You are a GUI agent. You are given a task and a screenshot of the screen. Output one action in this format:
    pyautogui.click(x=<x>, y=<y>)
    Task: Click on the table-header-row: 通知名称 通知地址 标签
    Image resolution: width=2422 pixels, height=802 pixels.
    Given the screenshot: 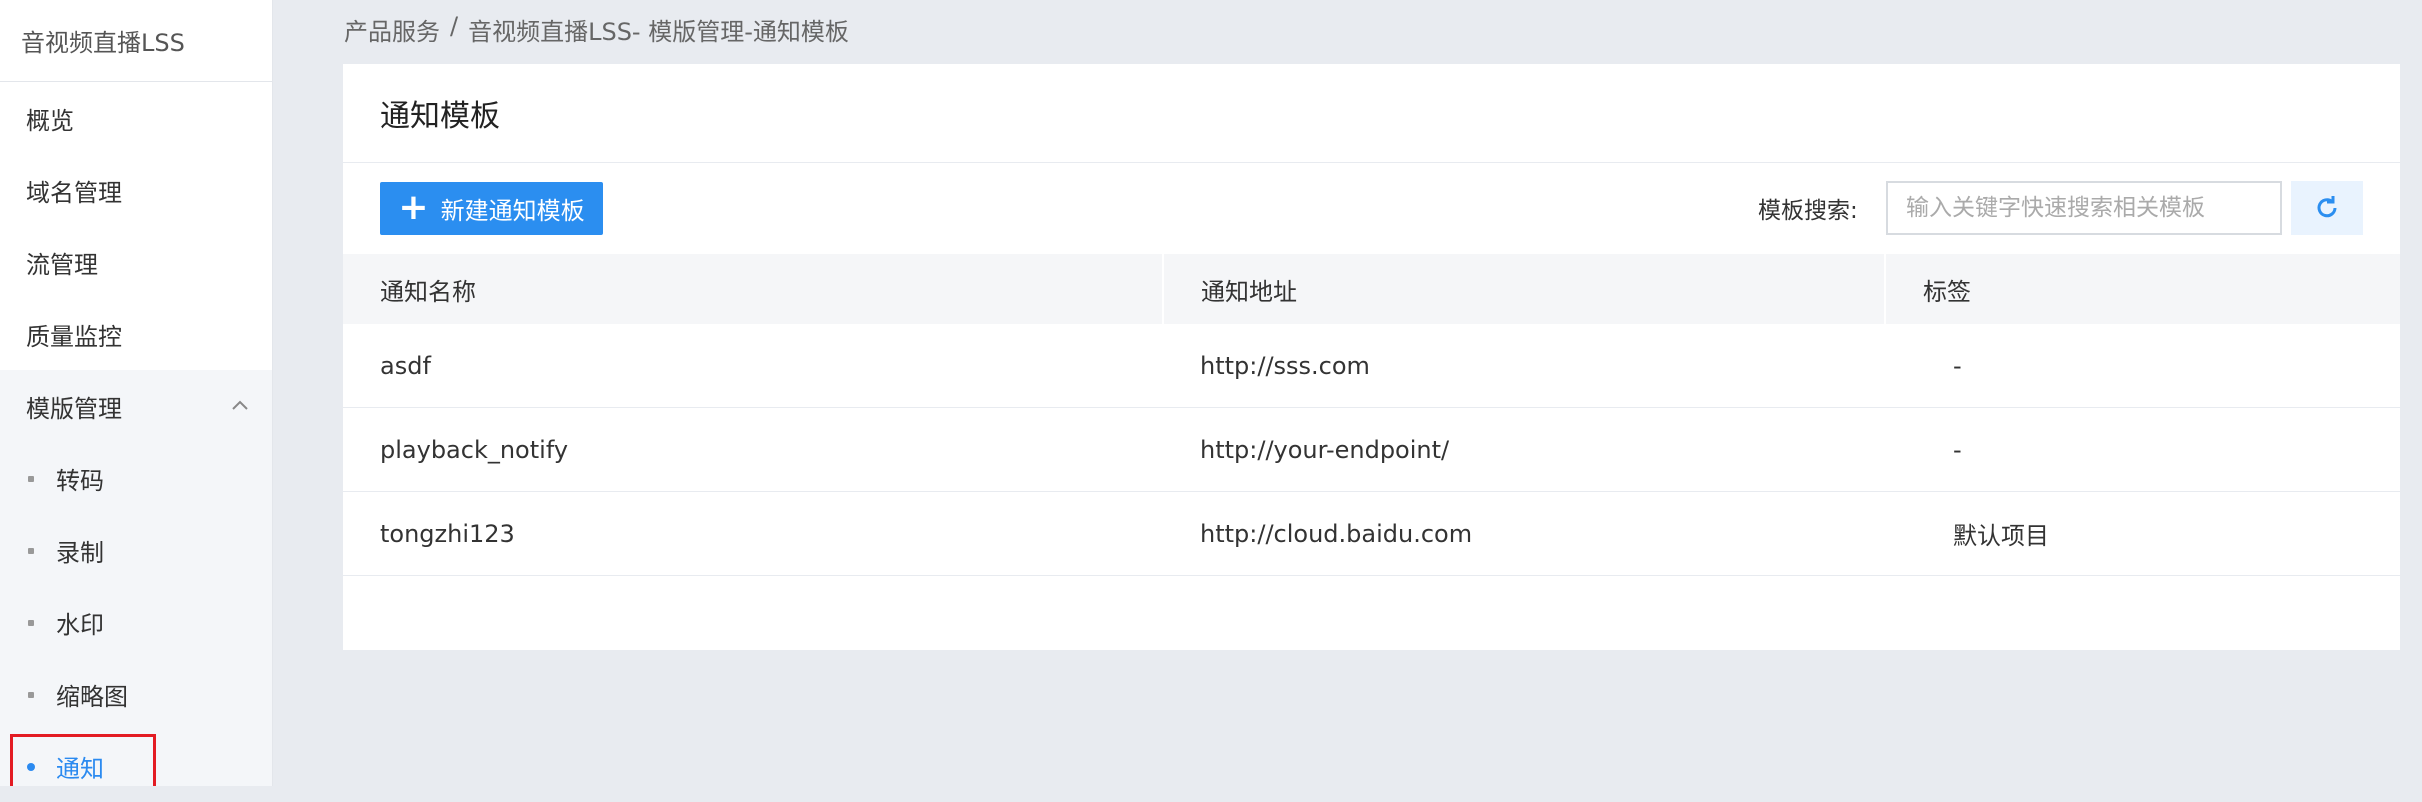 What is the action you would take?
    pyautogui.click(x=1371, y=289)
    